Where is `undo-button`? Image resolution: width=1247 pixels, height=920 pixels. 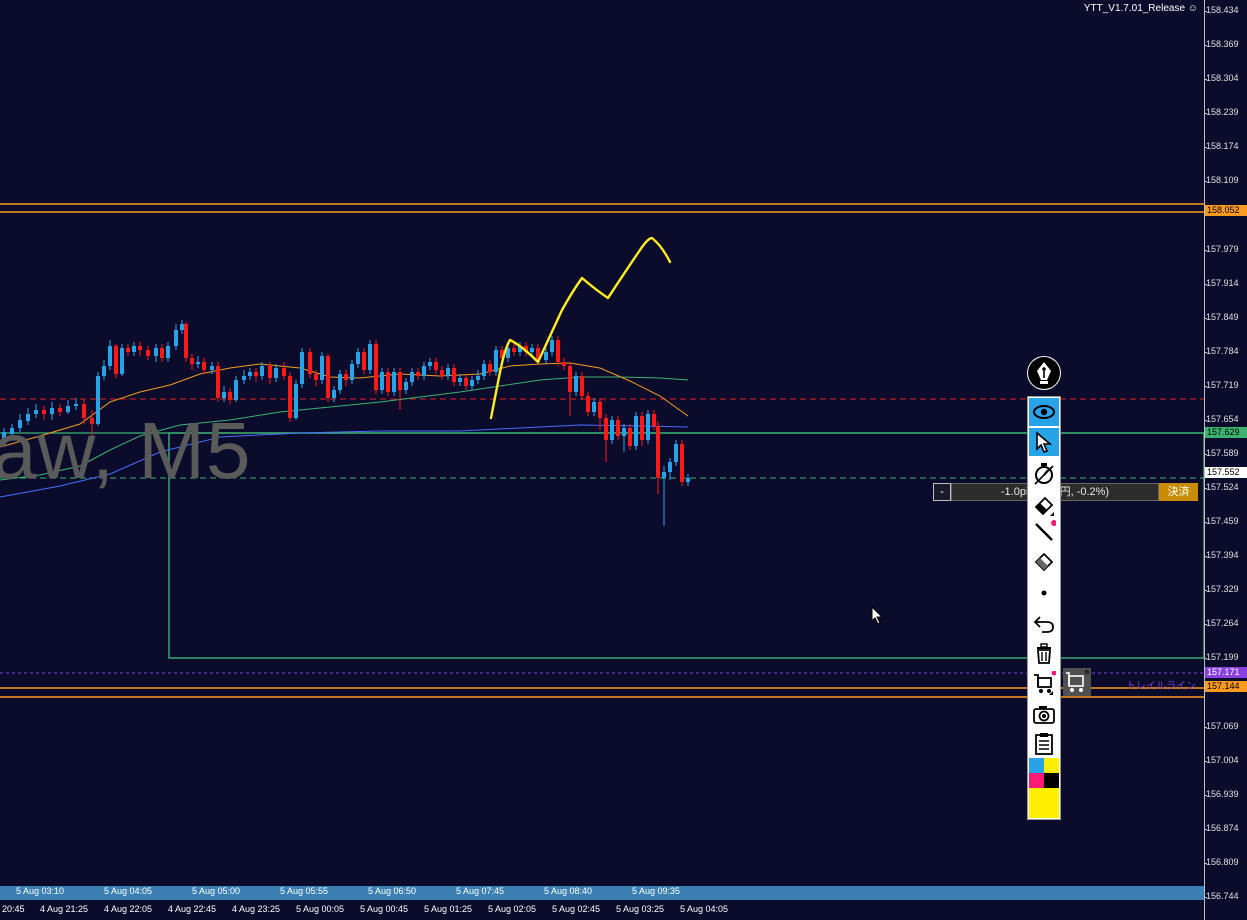 undo-button is located at coordinates (1044, 623).